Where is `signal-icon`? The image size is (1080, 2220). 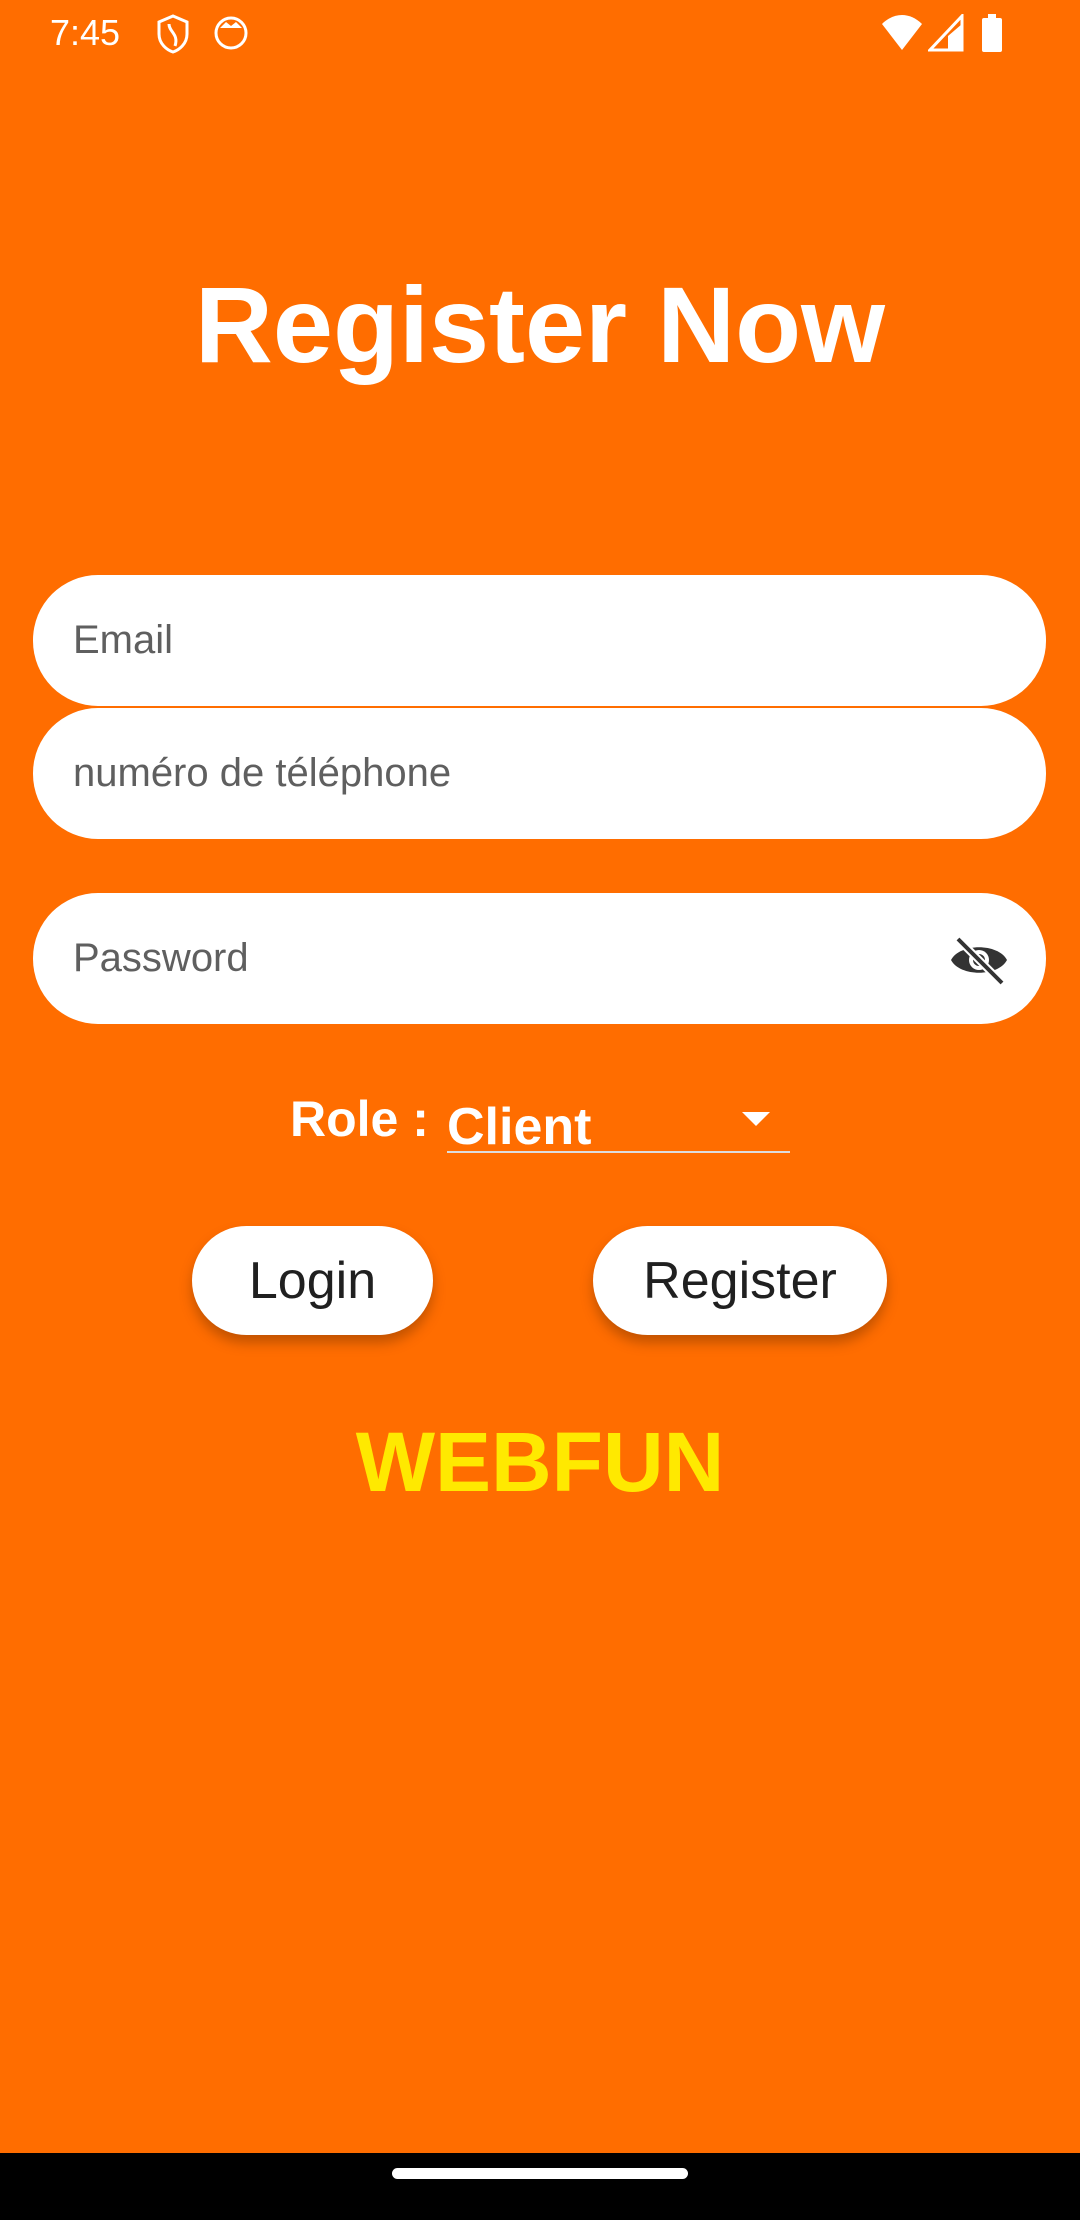 signal-icon is located at coordinates (946, 33).